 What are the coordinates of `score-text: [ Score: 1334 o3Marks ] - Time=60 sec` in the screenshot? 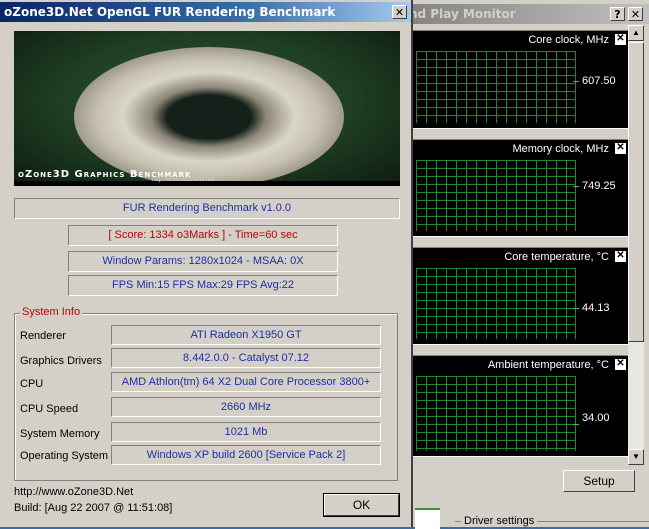 It's located at (203, 235).